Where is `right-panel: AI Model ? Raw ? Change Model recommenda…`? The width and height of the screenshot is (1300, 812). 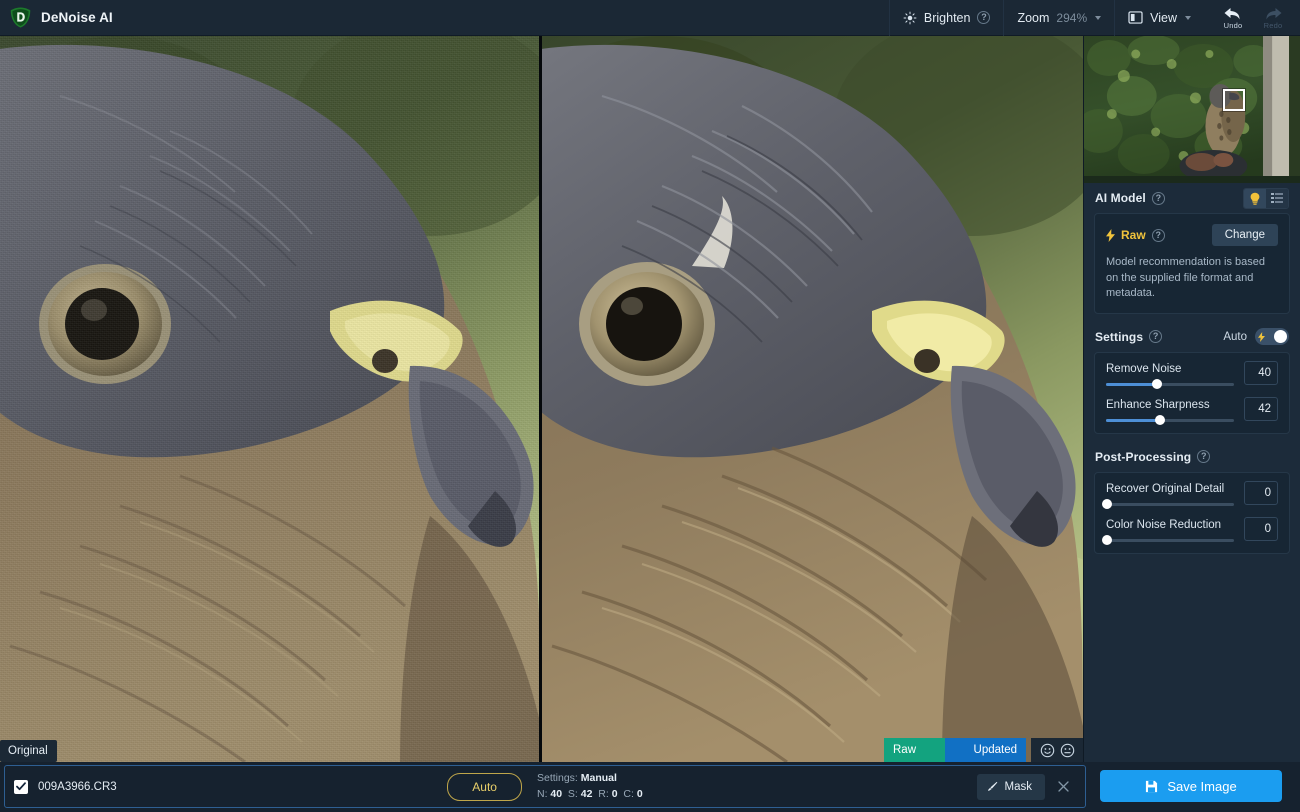 right-panel: AI Model ? Raw ? Change Model recommenda… is located at coordinates (1191, 399).